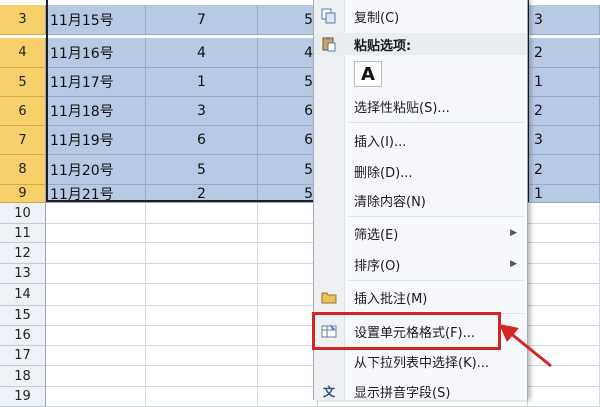 This screenshot has width=600, height=407. Describe the element at coordinates (96, 53) in the screenshot. I see `date-cell: 11月16号` at that location.